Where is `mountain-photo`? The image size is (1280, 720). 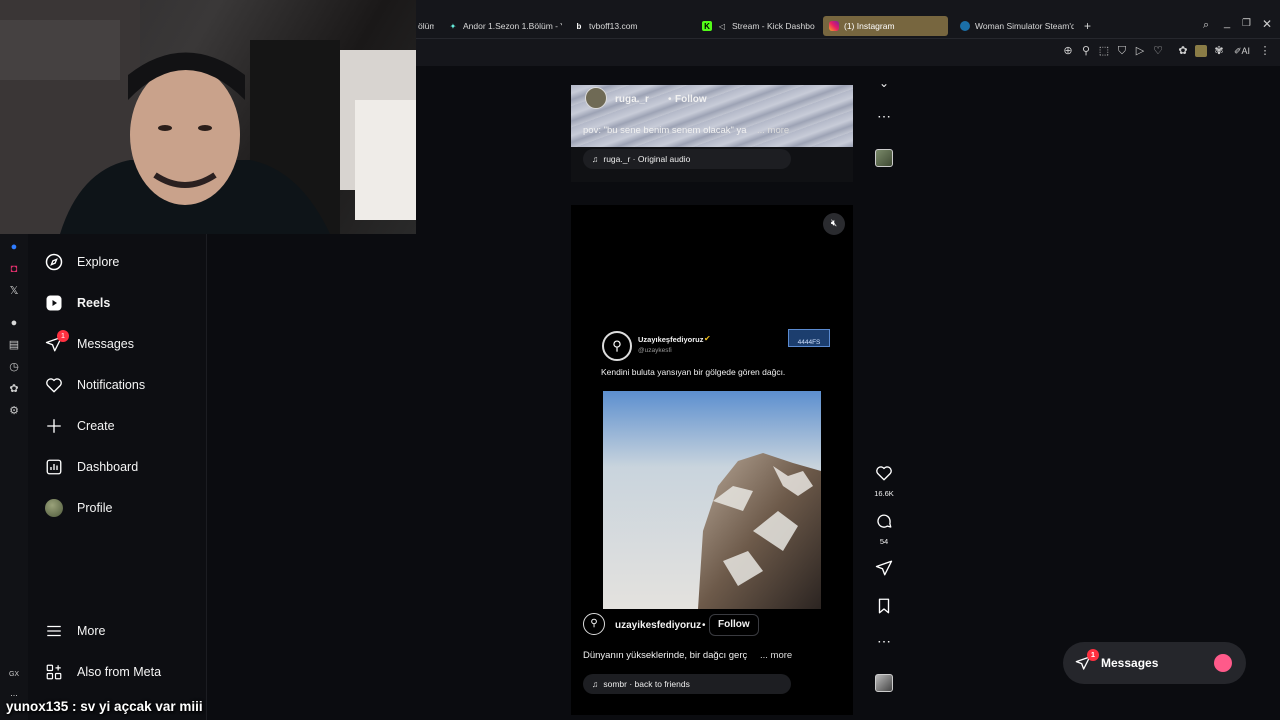 mountain-photo is located at coordinates (712, 500).